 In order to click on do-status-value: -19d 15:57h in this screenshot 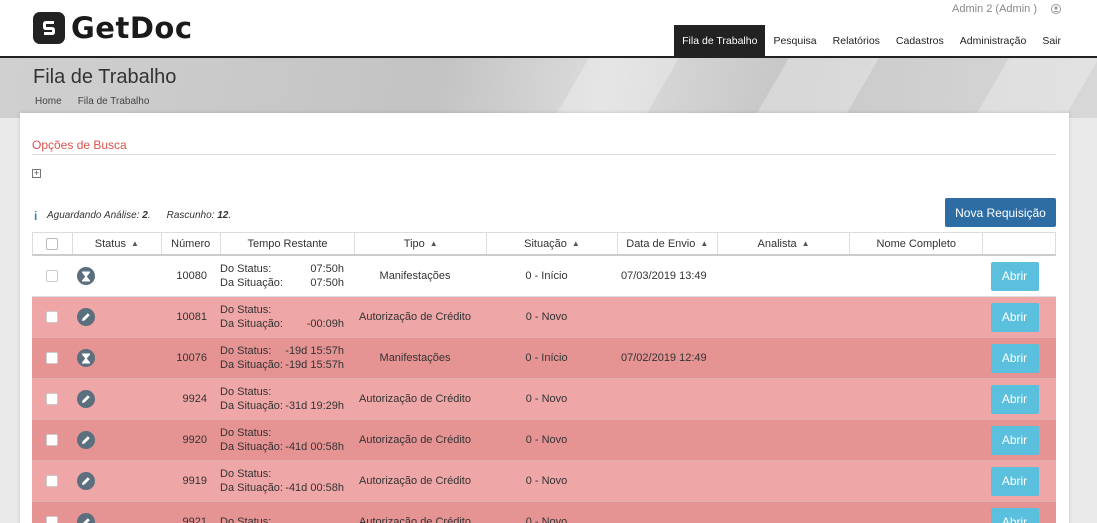, I will do `click(314, 351)`.